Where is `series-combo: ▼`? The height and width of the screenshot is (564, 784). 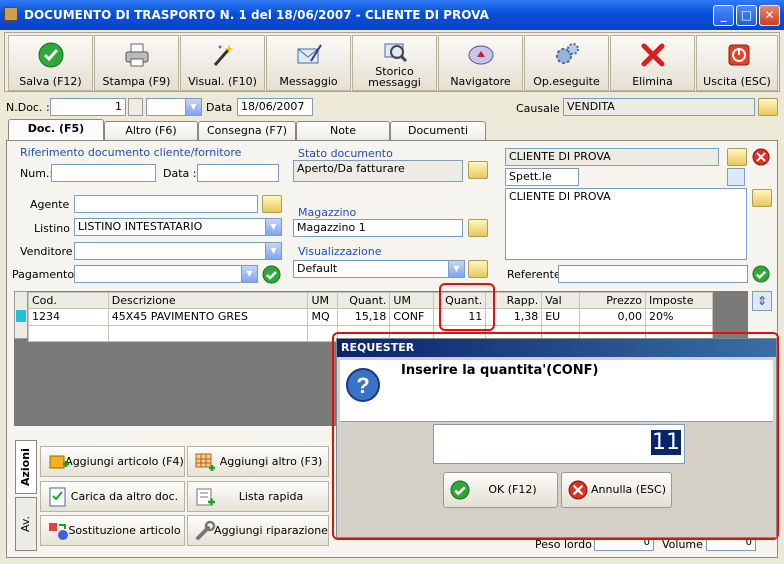
series-combo: ▼ is located at coordinates (174, 107).